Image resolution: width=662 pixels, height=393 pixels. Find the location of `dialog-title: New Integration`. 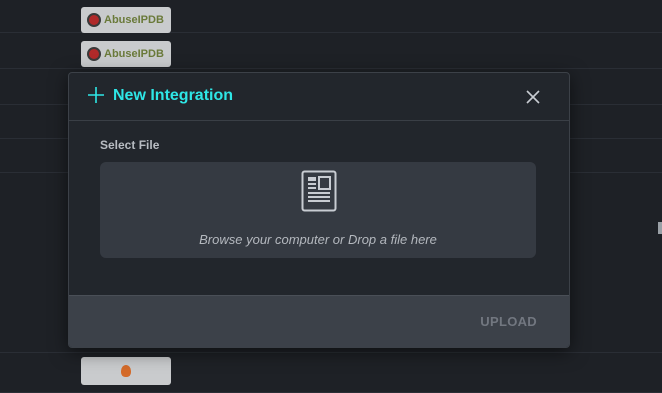

dialog-title: New Integration is located at coordinates (173, 95).